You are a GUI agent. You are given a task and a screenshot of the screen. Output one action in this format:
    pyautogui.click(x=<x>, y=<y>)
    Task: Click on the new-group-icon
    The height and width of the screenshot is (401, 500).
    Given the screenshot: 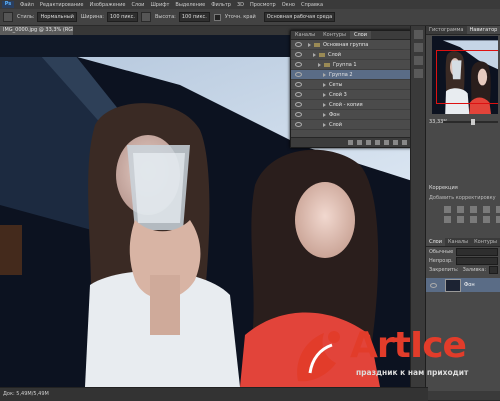 What is the action you would take?
    pyautogui.click(x=386, y=142)
    